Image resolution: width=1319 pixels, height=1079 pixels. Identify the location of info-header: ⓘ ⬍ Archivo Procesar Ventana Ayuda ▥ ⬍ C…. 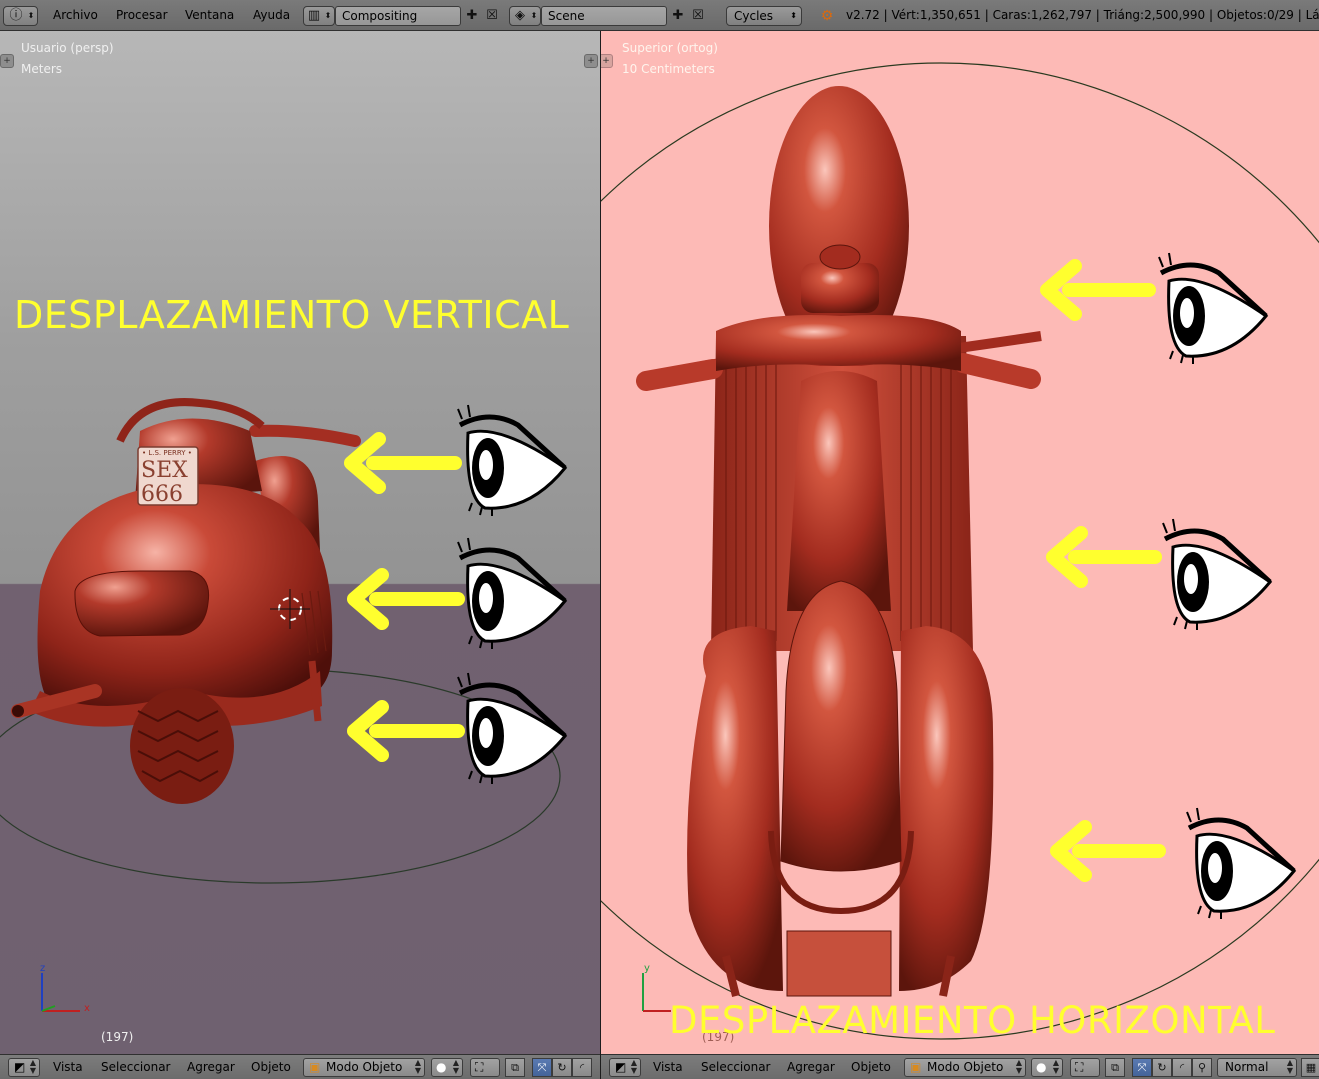
(659, 15).